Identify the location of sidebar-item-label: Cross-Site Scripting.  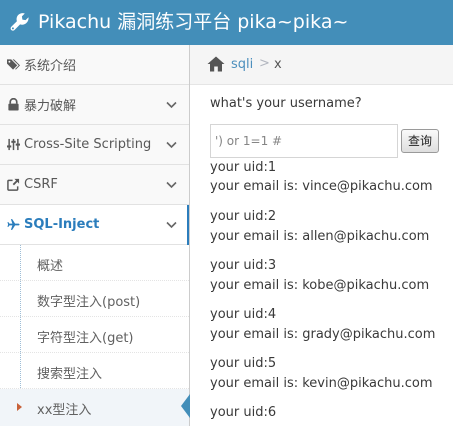
(88, 144).